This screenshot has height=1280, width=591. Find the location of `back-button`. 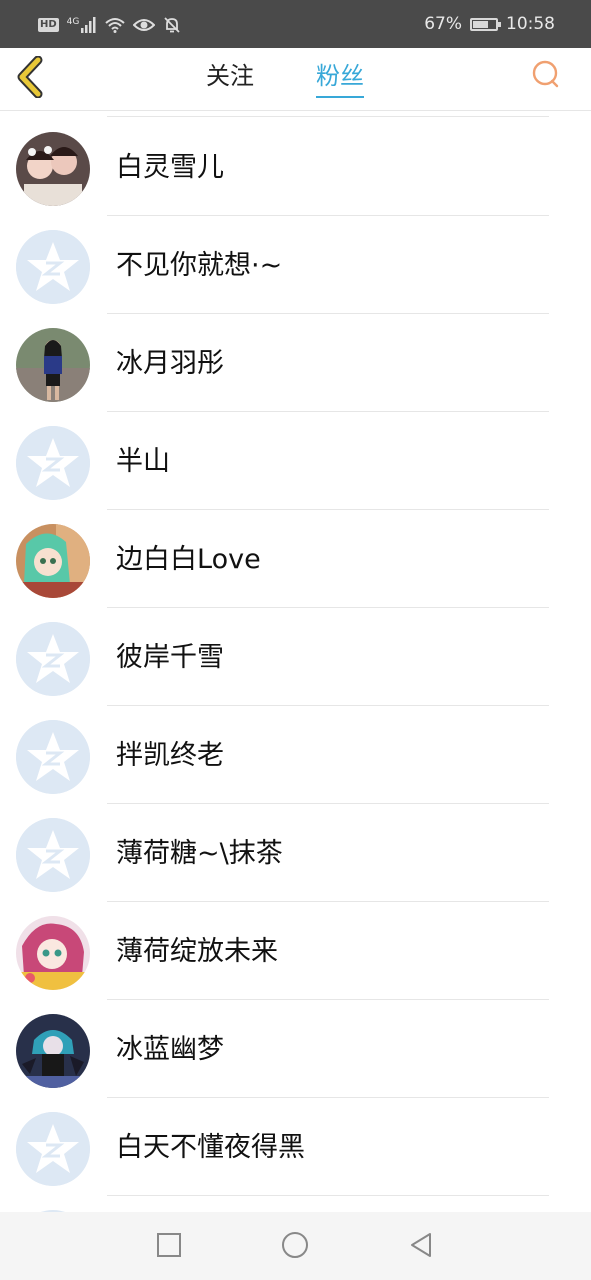

back-button is located at coordinates (31, 77).